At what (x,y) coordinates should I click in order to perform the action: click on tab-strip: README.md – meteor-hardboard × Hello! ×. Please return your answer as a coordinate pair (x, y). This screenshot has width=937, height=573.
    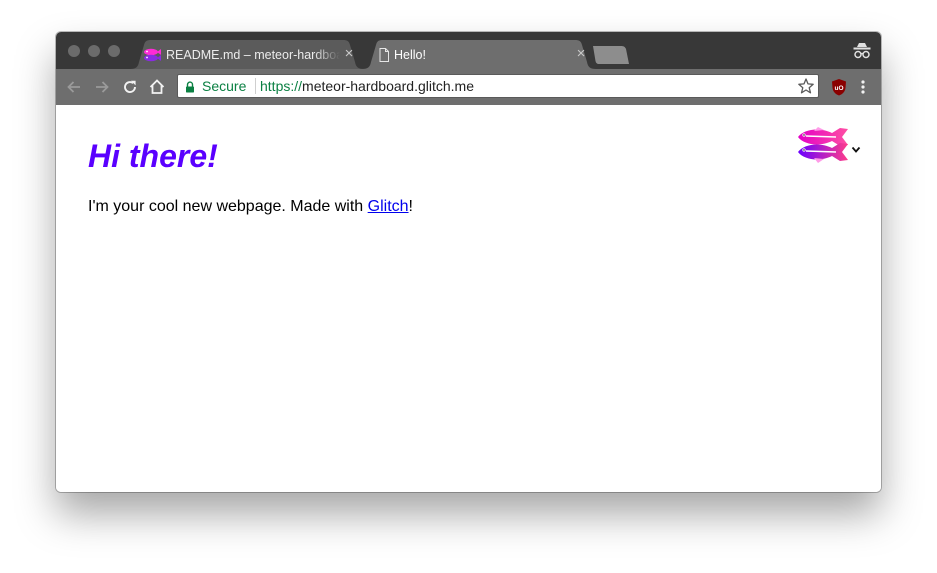
    Looking at the image, I should click on (468, 50).